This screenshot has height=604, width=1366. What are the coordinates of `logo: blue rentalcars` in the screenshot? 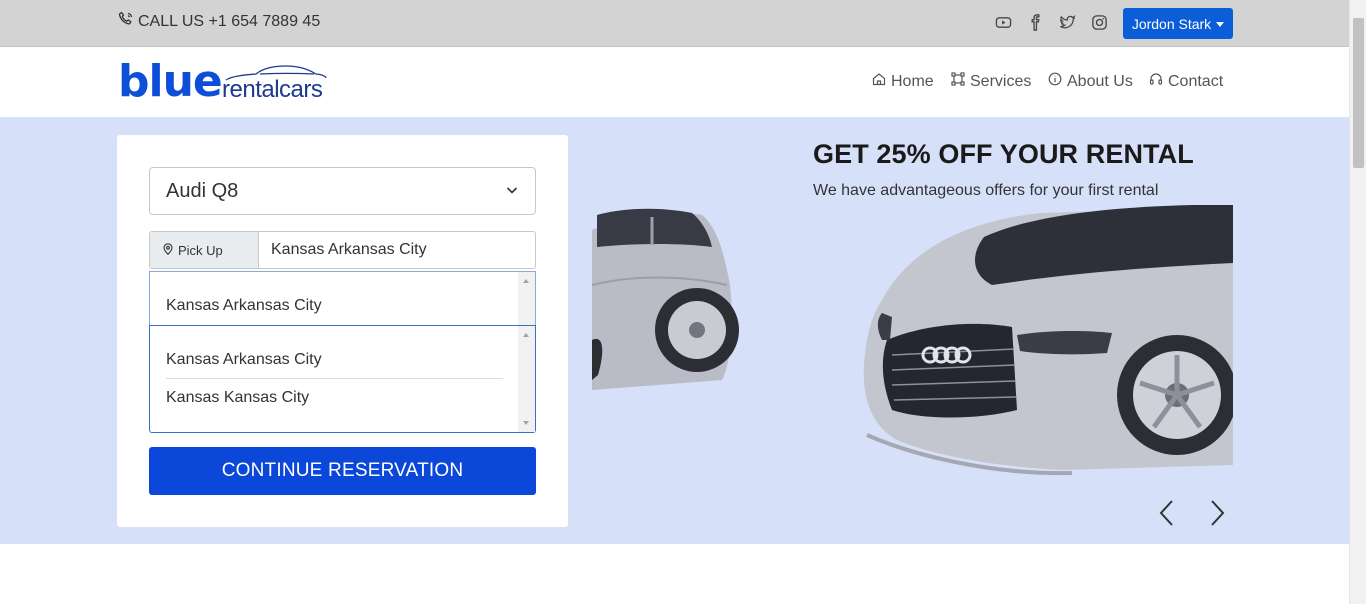 It's located at (225, 82).